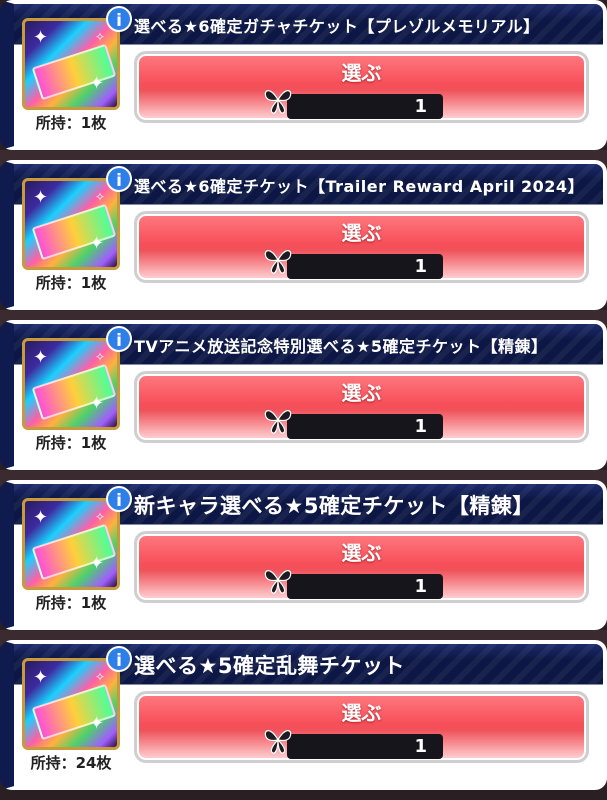 The height and width of the screenshot is (800, 607). What do you see at coordinates (337, 26) in the screenshot?
I see `ticket-title: 選べる★6確定ガチャチケット【プレゾルメモリアル】` at bounding box center [337, 26].